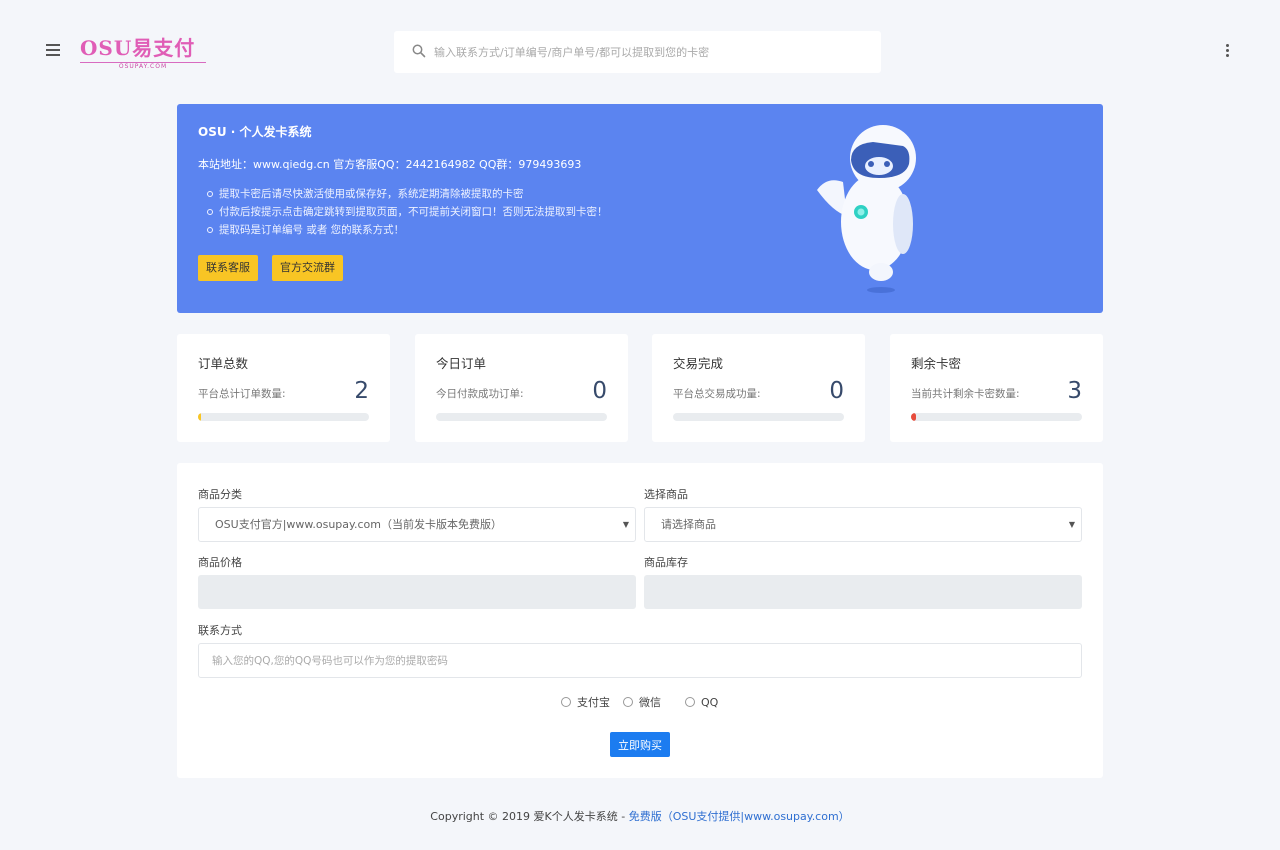 Image resolution: width=1280 pixels, height=850 pixels. What do you see at coordinates (688, 524) in the screenshot?
I see `product-selected-value: 请选择商品` at bounding box center [688, 524].